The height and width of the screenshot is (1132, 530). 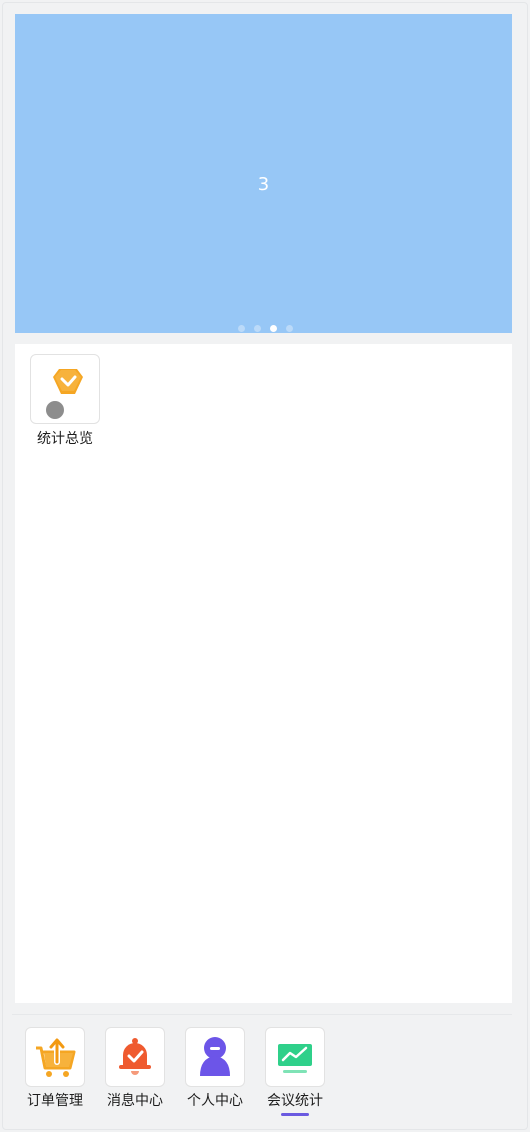 I want to click on tab-meeting-stats: 会议统计, so click(x=295, y=1071).